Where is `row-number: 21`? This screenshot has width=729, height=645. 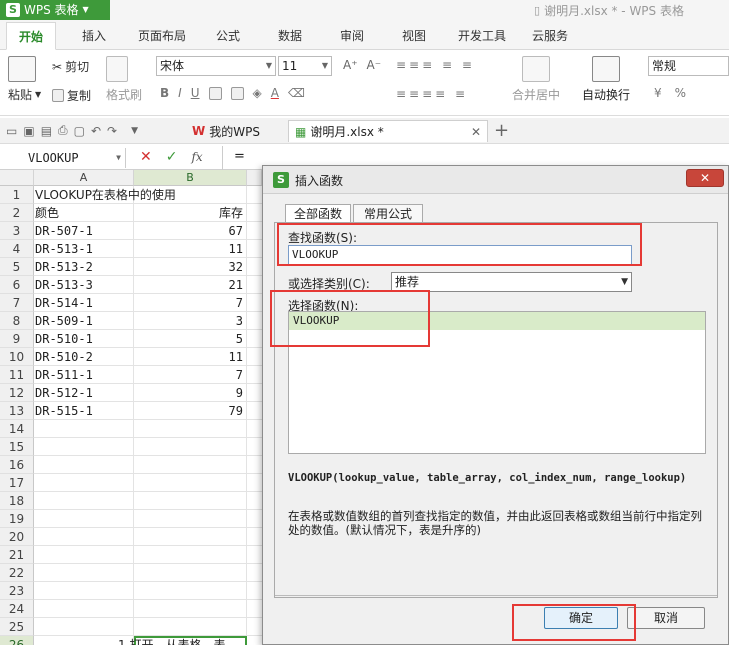 row-number: 21 is located at coordinates (17, 555).